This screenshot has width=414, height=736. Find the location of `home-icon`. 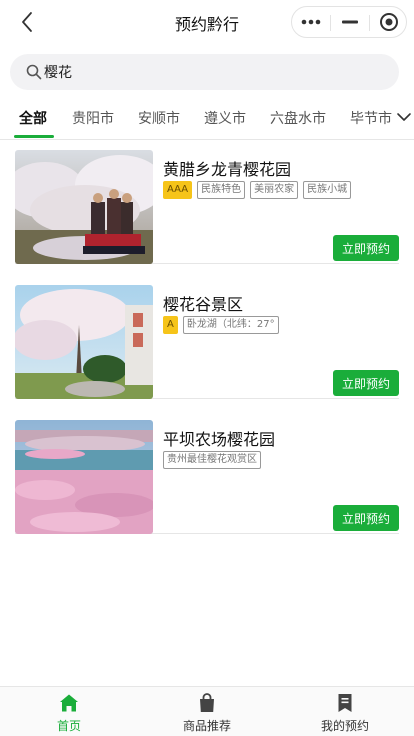

home-icon is located at coordinates (69, 703).